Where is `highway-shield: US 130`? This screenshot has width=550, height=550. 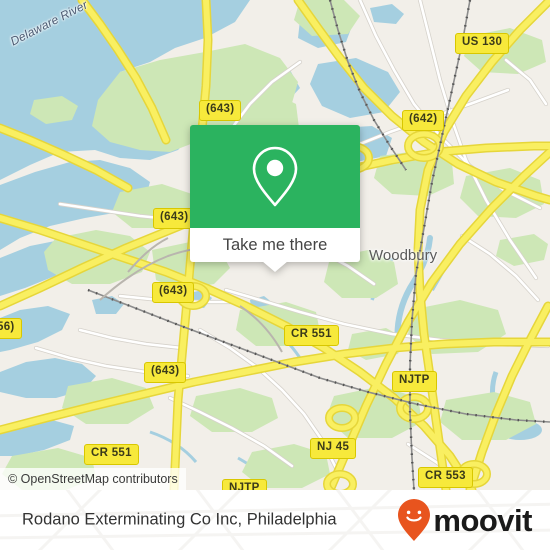 highway-shield: US 130 is located at coordinates (482, 43).